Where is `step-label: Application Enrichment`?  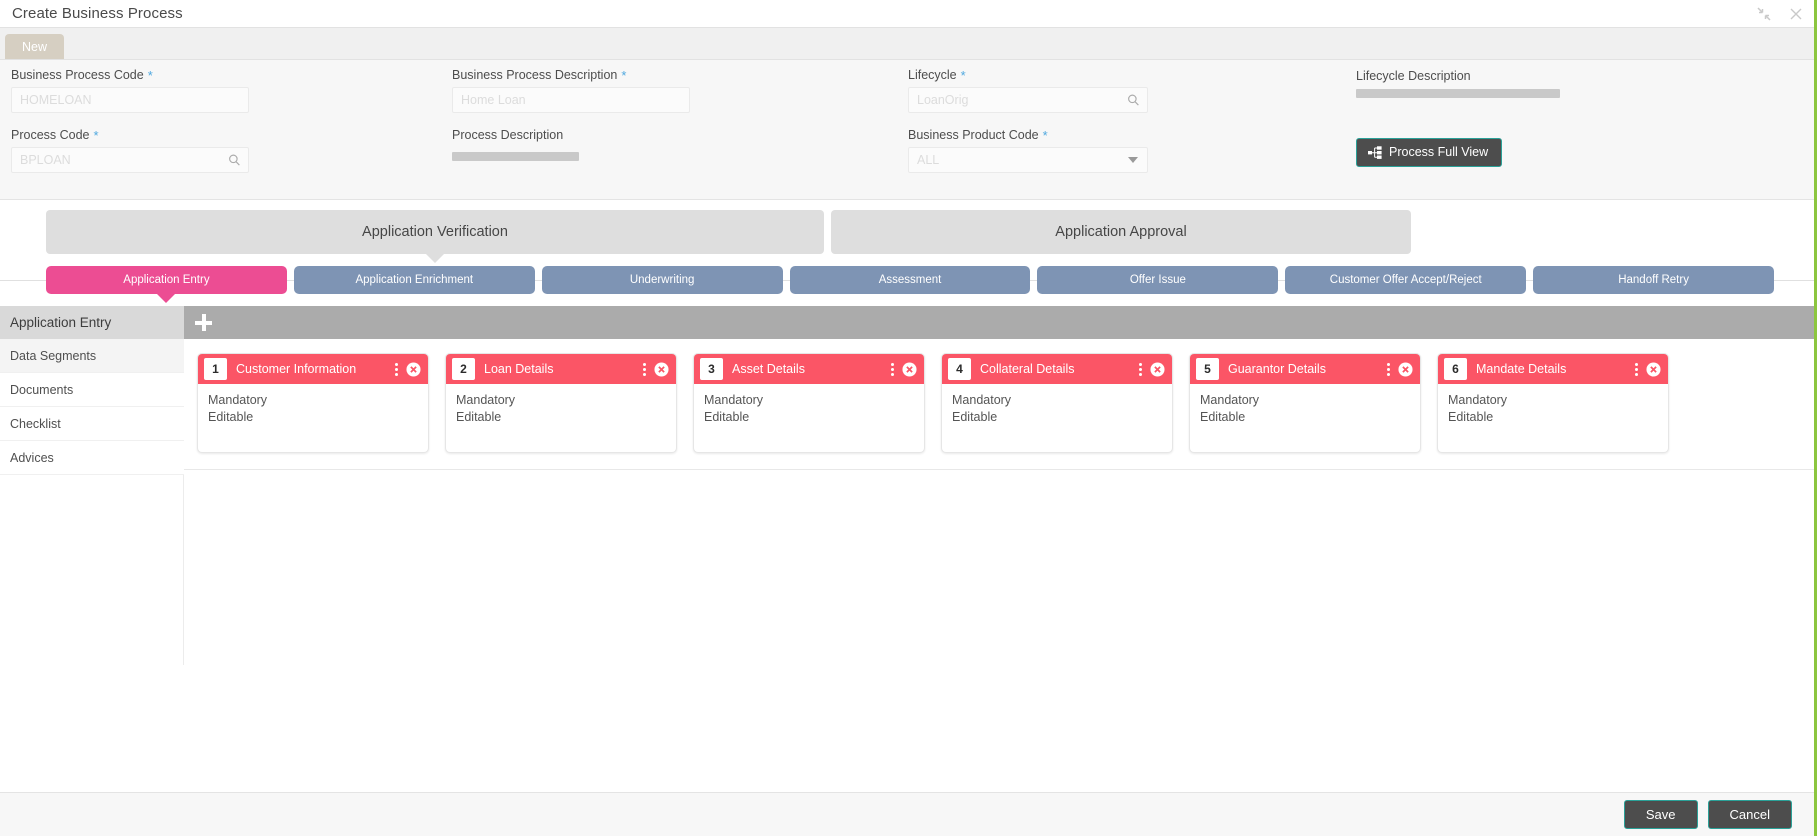 step-label: Application Enrichment is located at coordinates (414, 280).